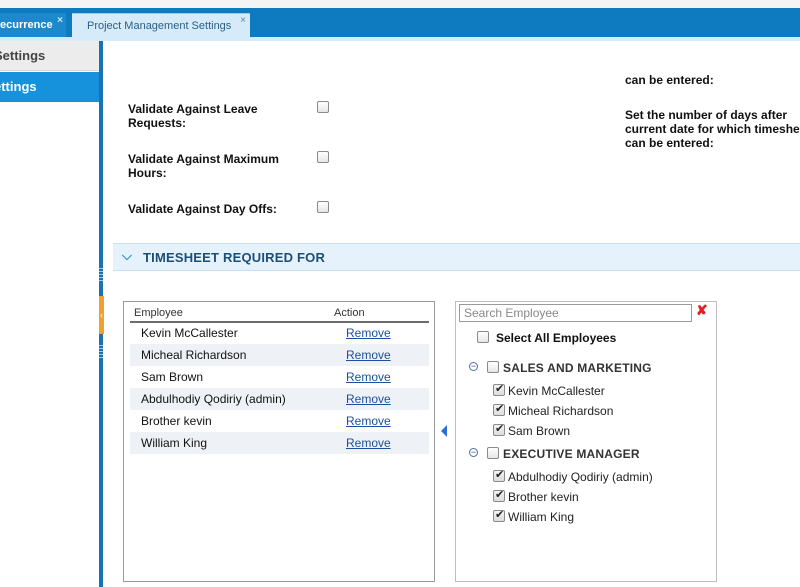 This screenshot has width=800, height=587. Describe the element at coordinates (279, 314) in the screenshot. I see `table-header: Employee Action` at that location.